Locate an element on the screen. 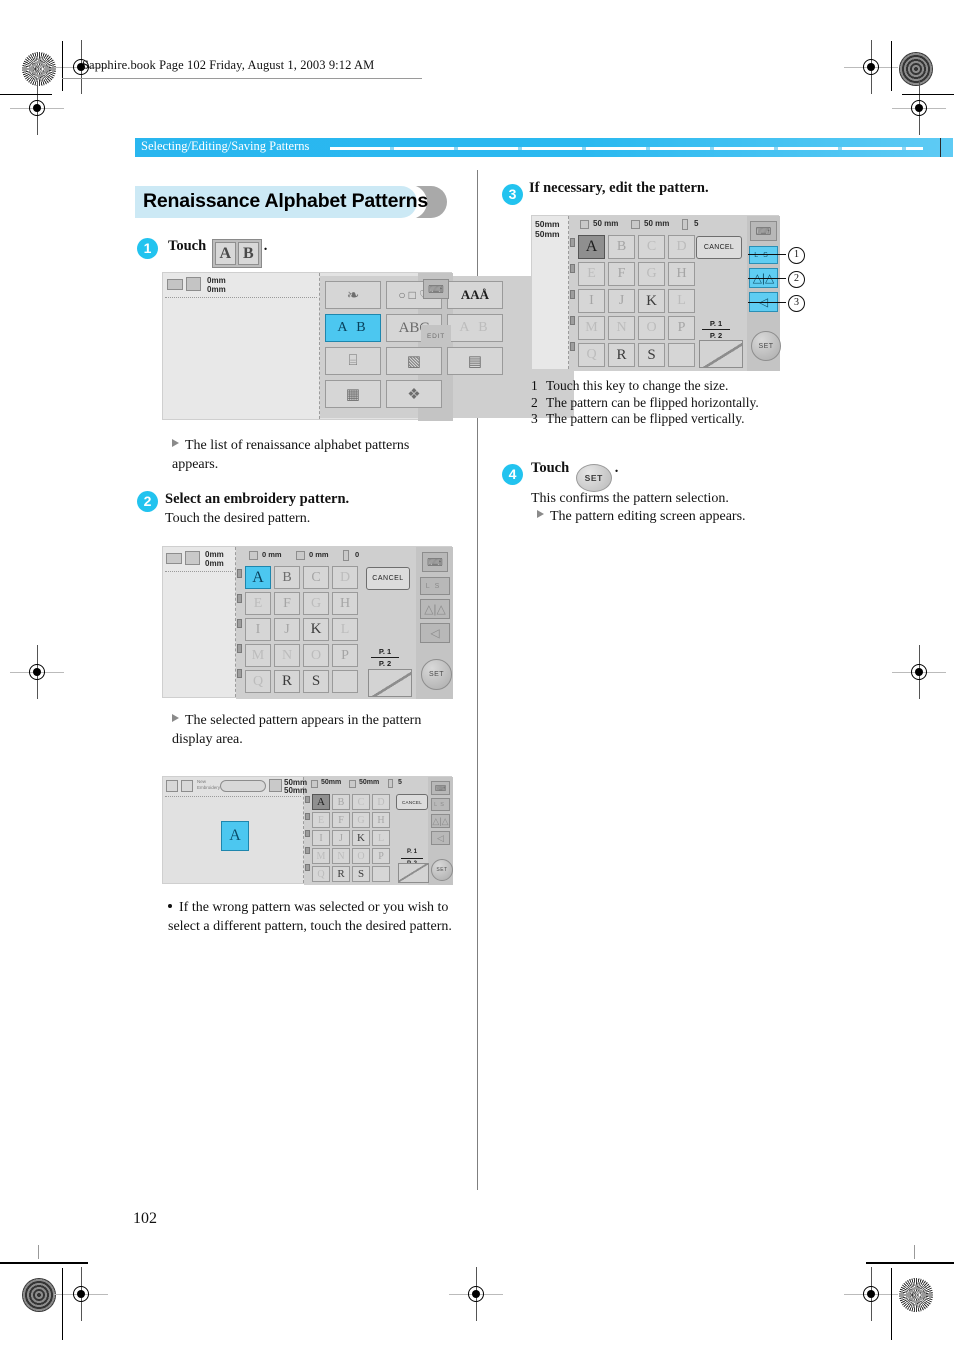 This screenshot has height=1351, width=954. pattern-cell-o: O is located at coordinates (651, 328).